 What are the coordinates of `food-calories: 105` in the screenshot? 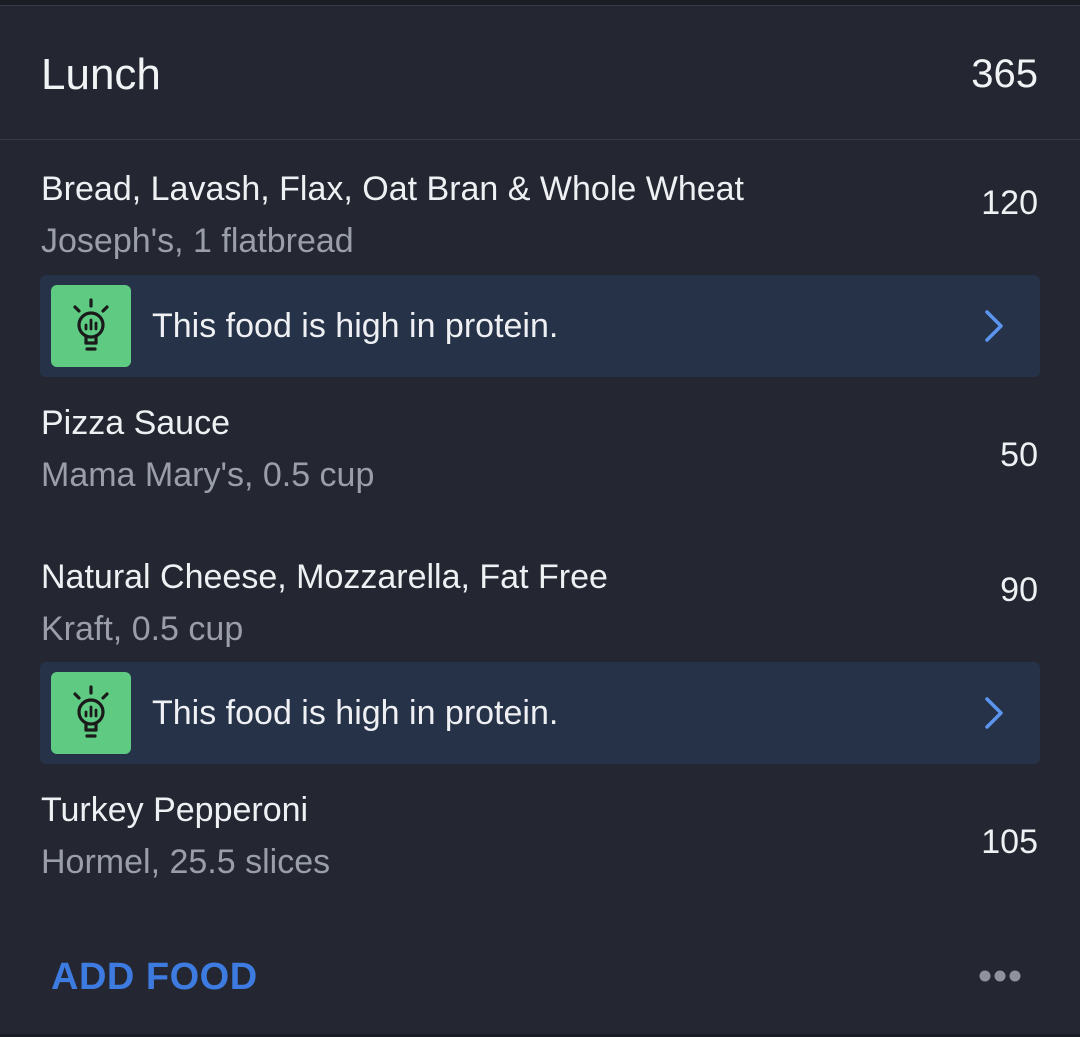 It's located at (1009, 842).